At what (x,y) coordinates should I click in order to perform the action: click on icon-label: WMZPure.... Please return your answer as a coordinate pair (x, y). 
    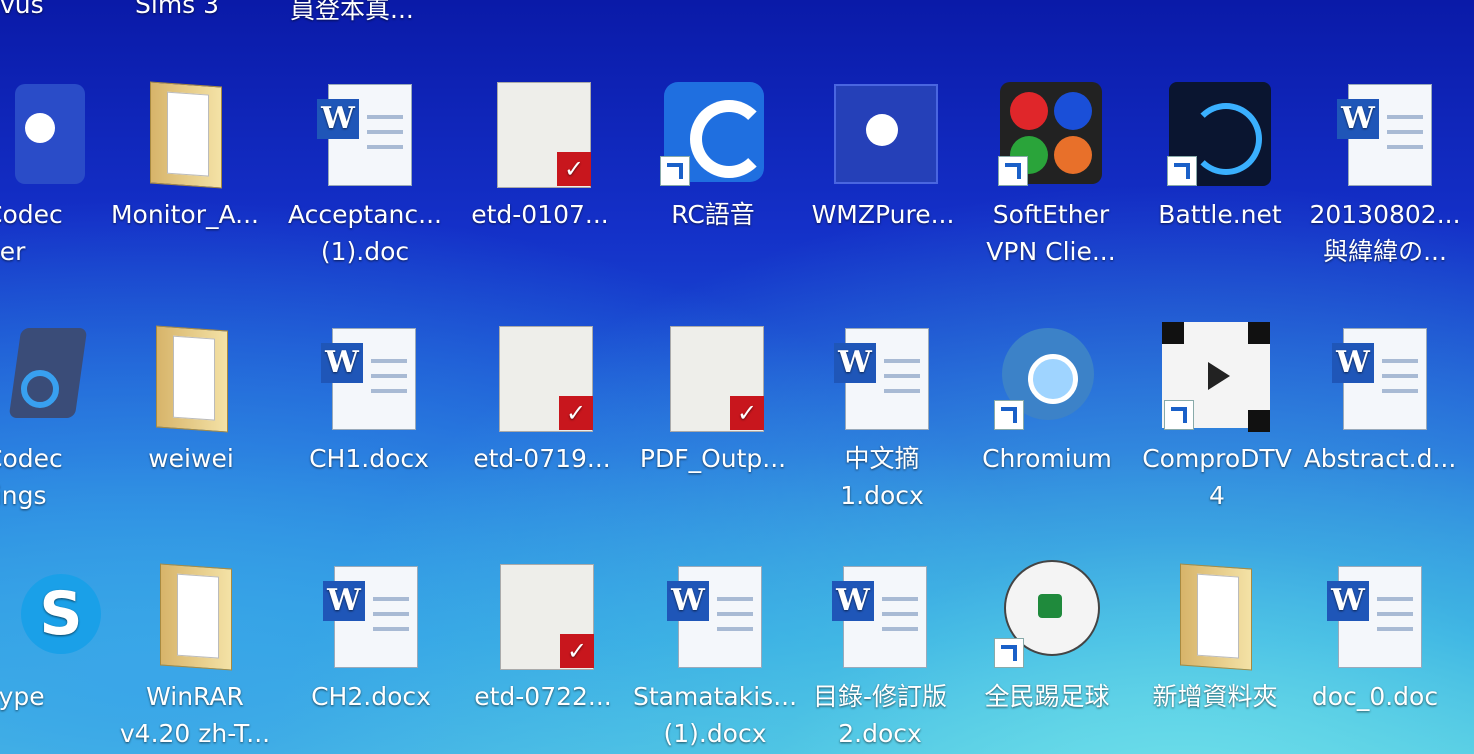
    Looking at the image, I should click on (883, 214).